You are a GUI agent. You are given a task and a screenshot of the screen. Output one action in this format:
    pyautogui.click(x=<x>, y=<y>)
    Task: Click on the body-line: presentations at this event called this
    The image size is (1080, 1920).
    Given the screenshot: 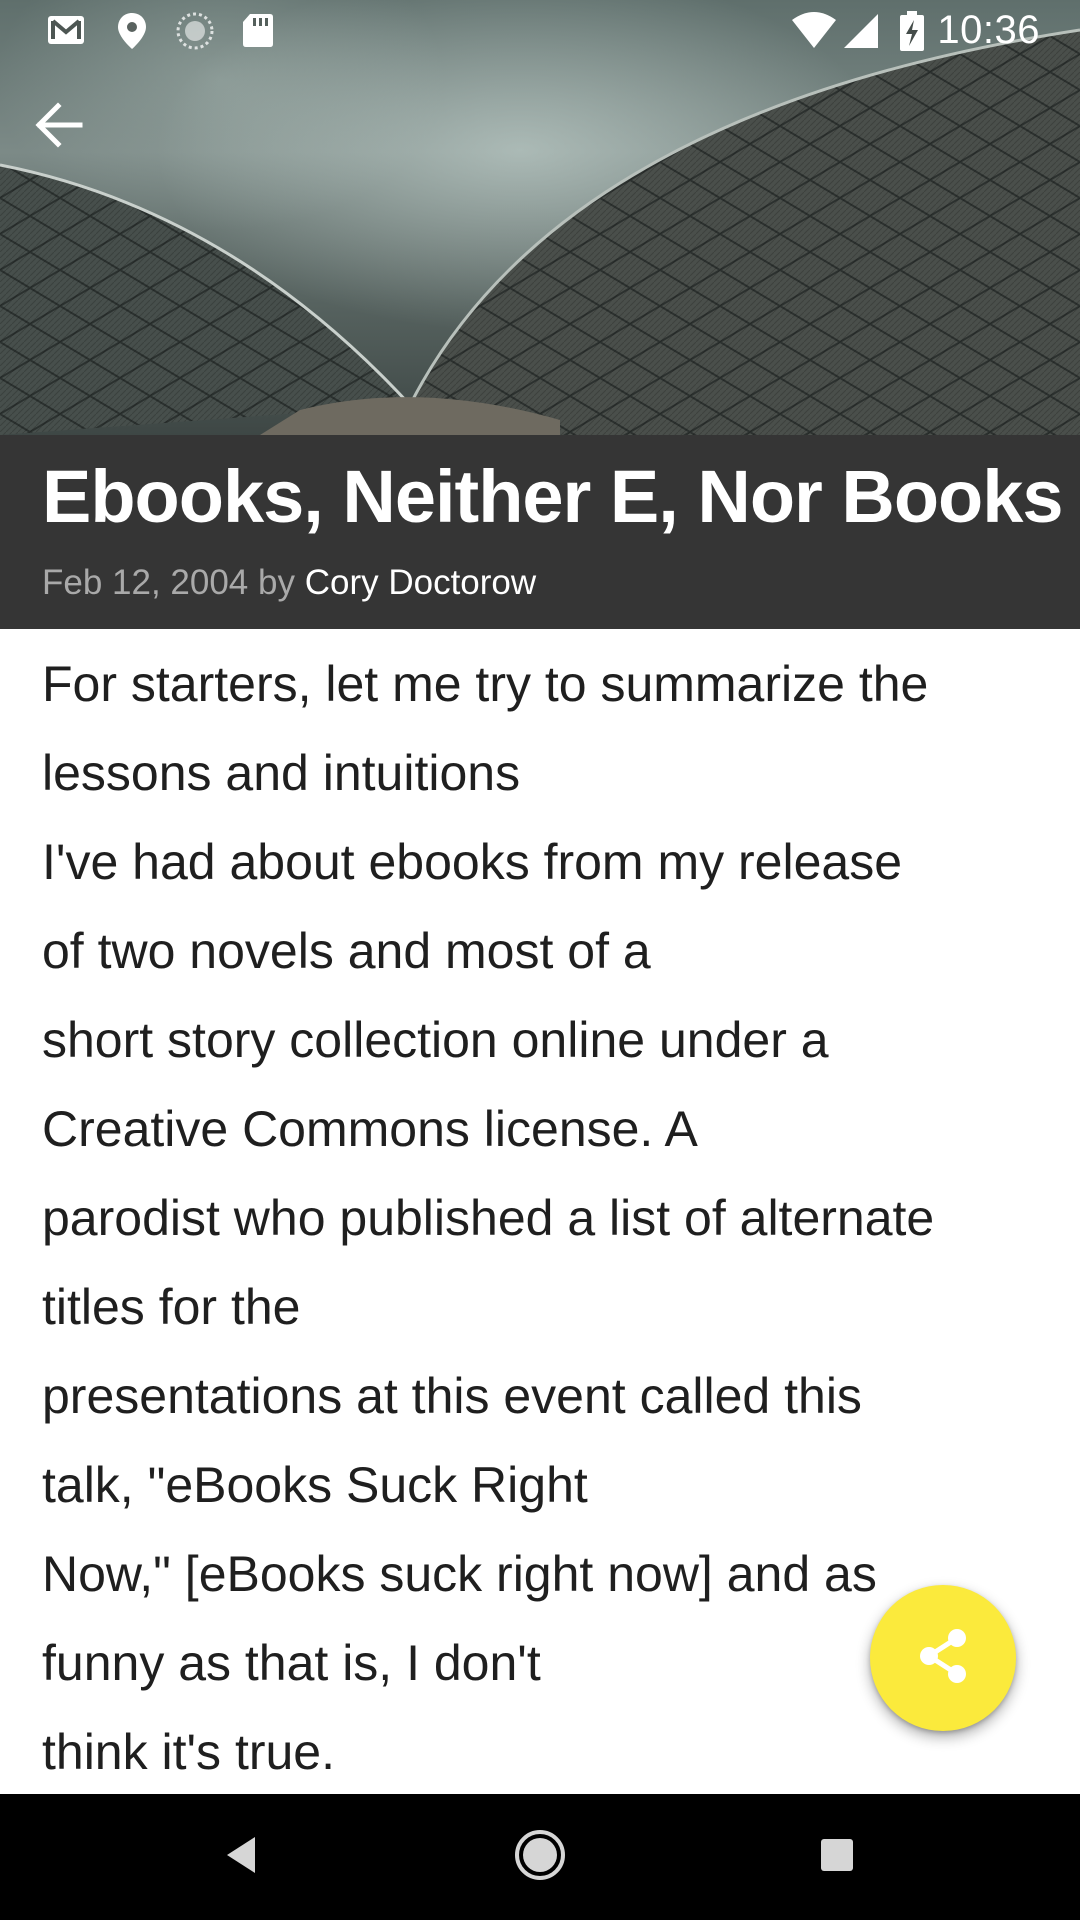 What is the action you would take?
    pyautogui.click(x=452, y=1396)
    